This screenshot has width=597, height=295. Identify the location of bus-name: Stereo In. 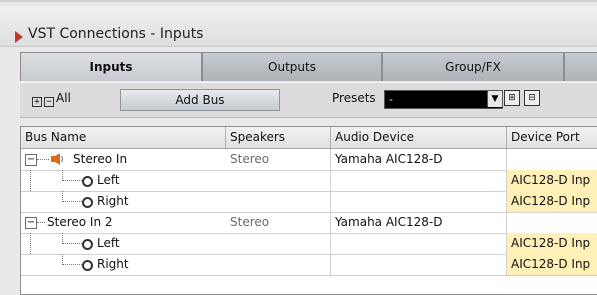
(100, 159).